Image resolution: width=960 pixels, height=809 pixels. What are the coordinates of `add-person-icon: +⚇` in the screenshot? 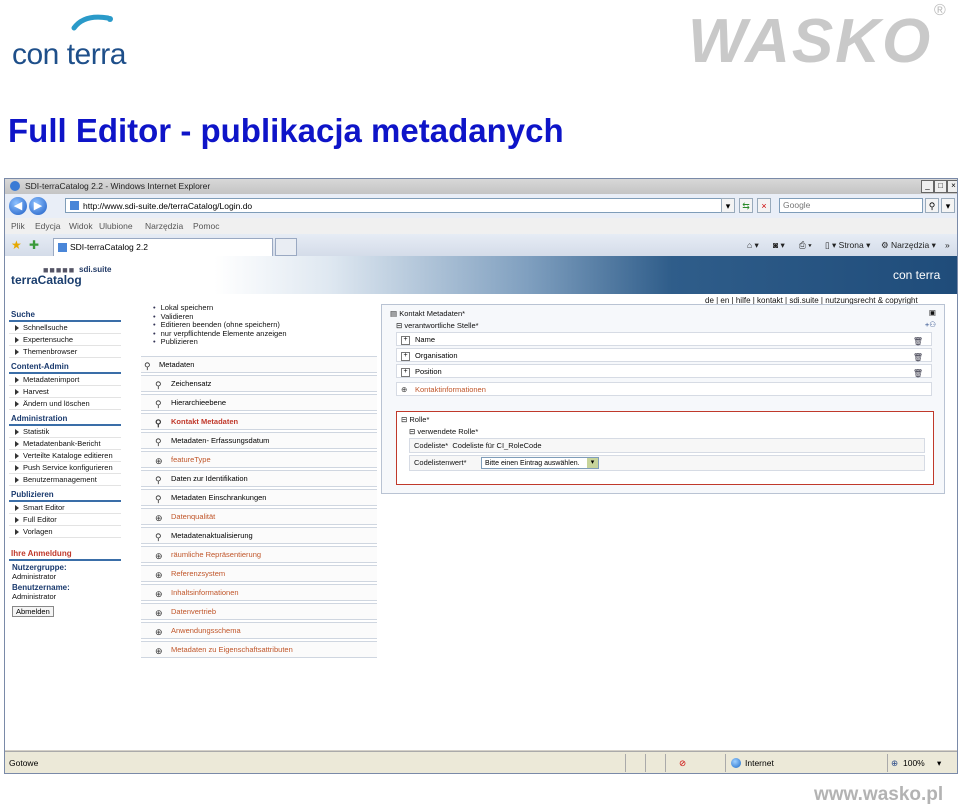 It's located at (930, 324).